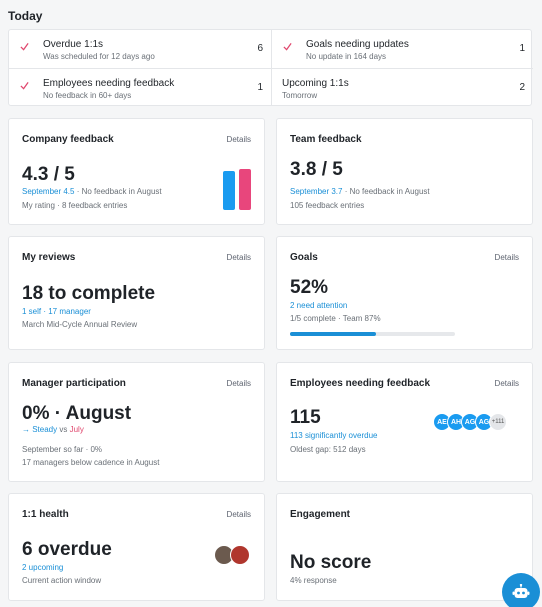 The width and height of the screenshot is (542, 607). What do you see at coordinates (75, 205) in the screenshot?
I see `company-feedback-note: My rating · 8 feedback entries` at bounding box center [75, 205].